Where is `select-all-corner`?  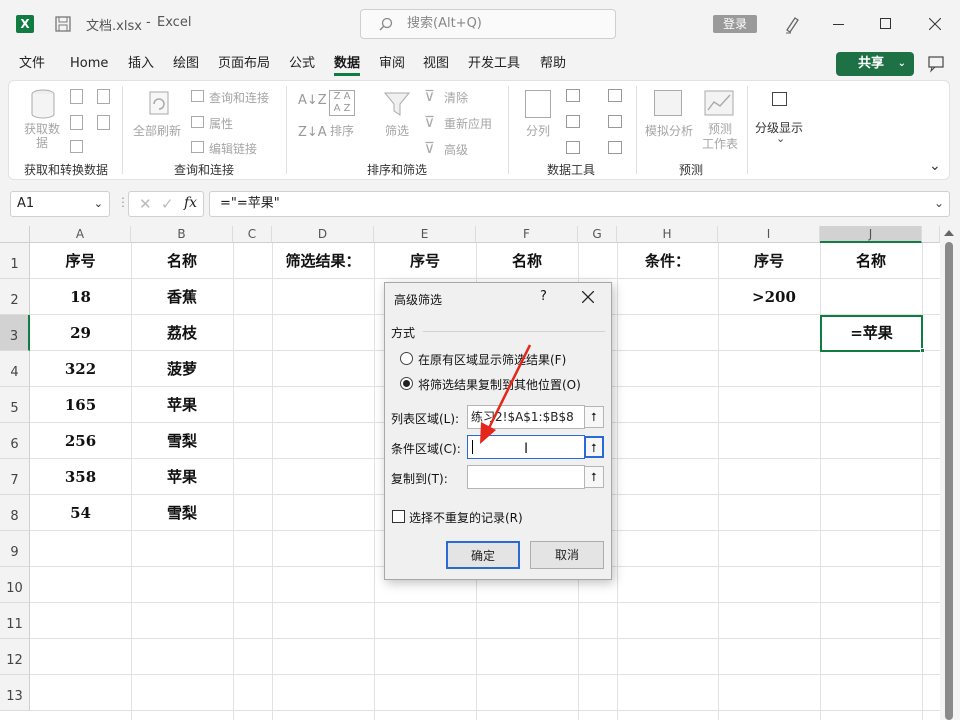 select-all-corner is located at coordinates (15, 234).